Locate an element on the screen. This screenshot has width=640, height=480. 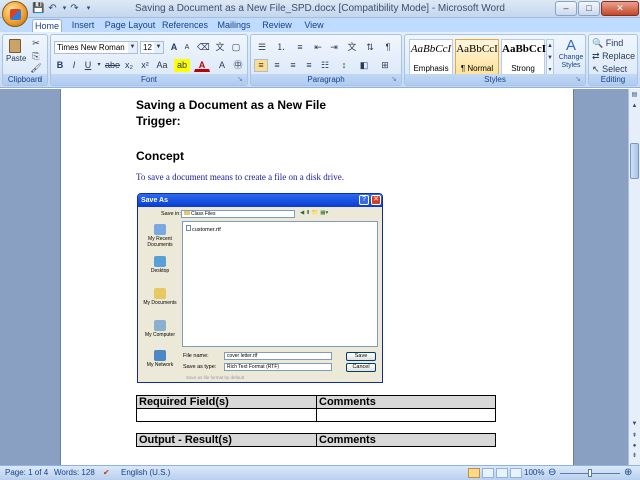
shrink-font-button: A is located at coordinates (187, 47).